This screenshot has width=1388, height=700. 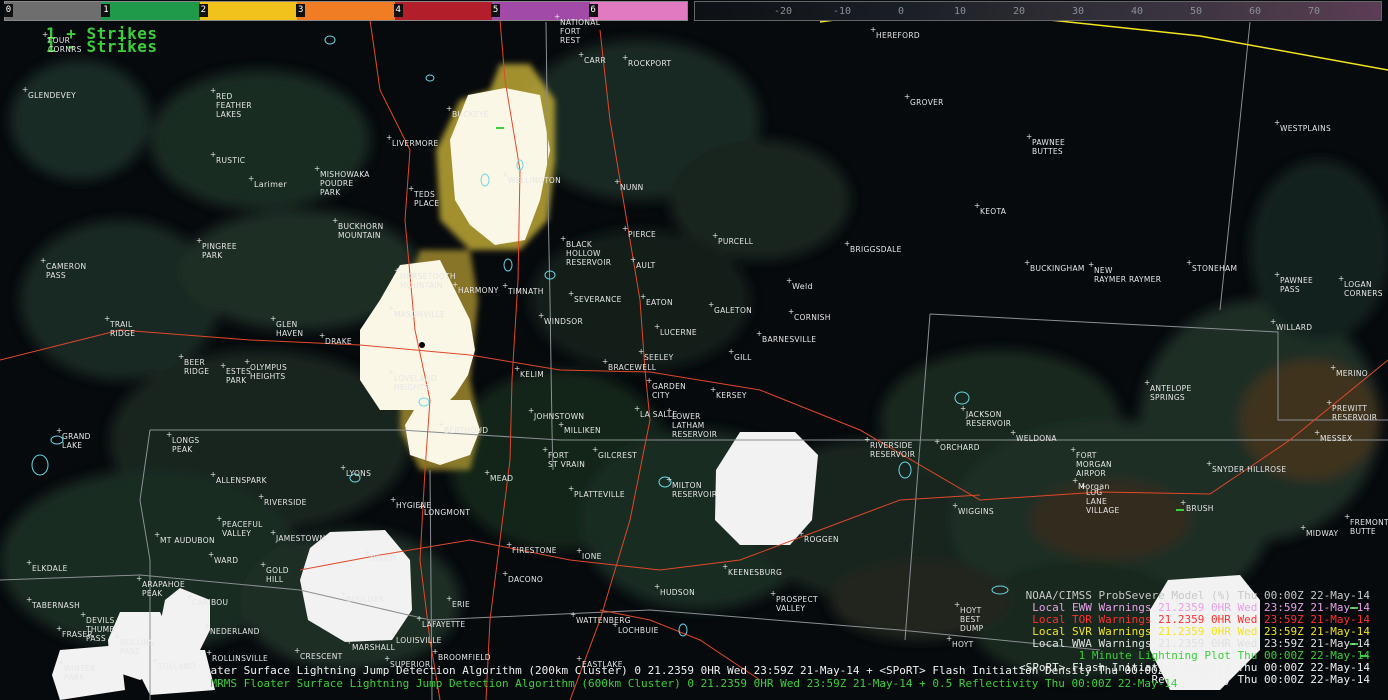 I want to click on place-label: JAMESTOWN, so click(x=301, y=538).